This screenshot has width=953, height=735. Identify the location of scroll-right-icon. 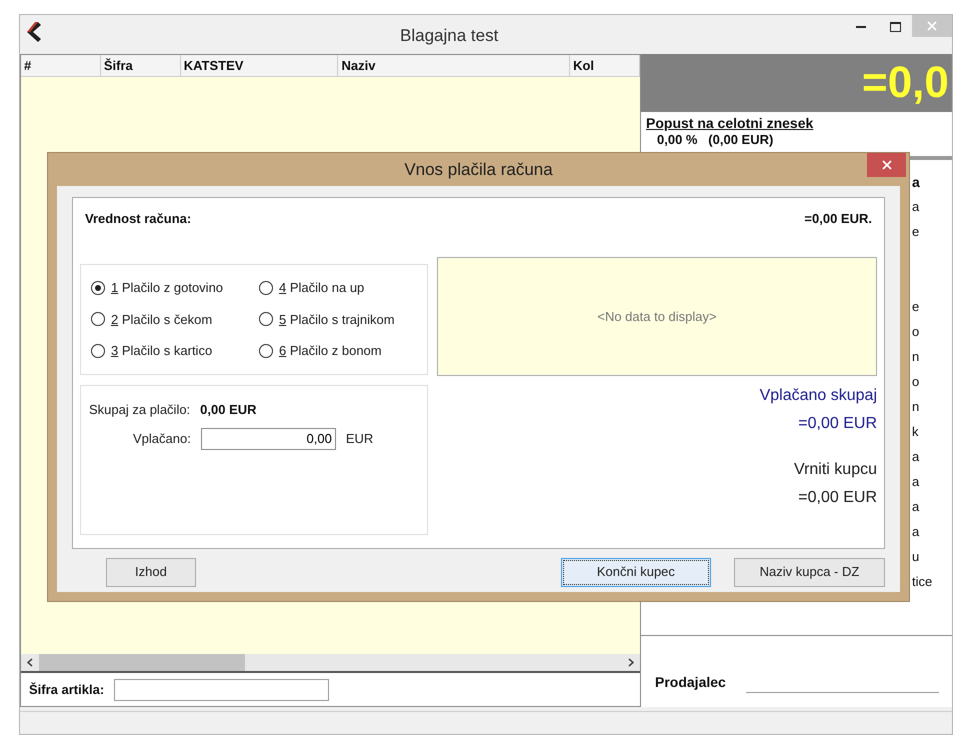
(631, 662).